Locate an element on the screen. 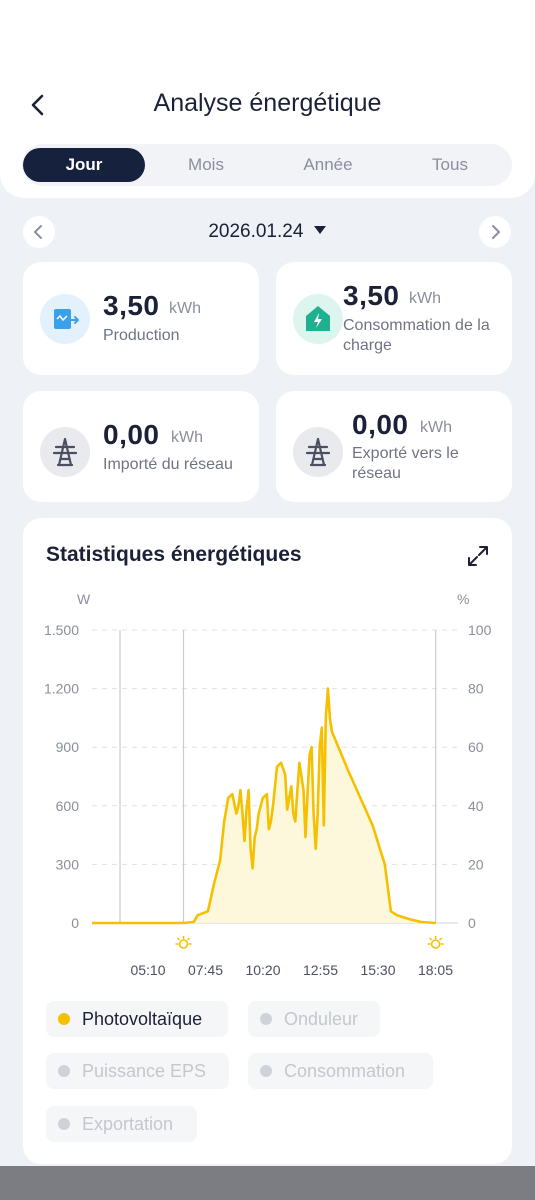 Image resolution: width=535 pixels, height=1200 pixels. tab-mois: Mois is located at coordinates (206, 165).